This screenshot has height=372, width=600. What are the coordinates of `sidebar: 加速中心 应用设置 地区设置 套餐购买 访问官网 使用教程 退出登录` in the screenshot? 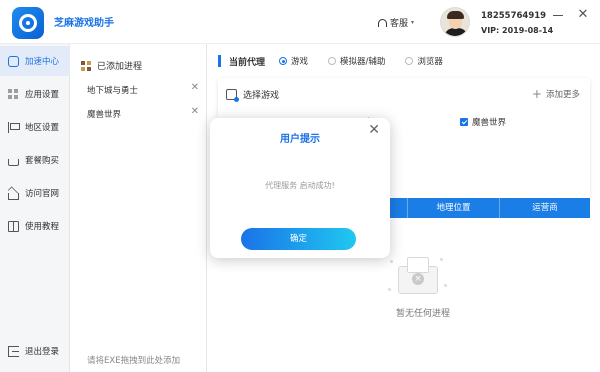 It's located at (35, 208).